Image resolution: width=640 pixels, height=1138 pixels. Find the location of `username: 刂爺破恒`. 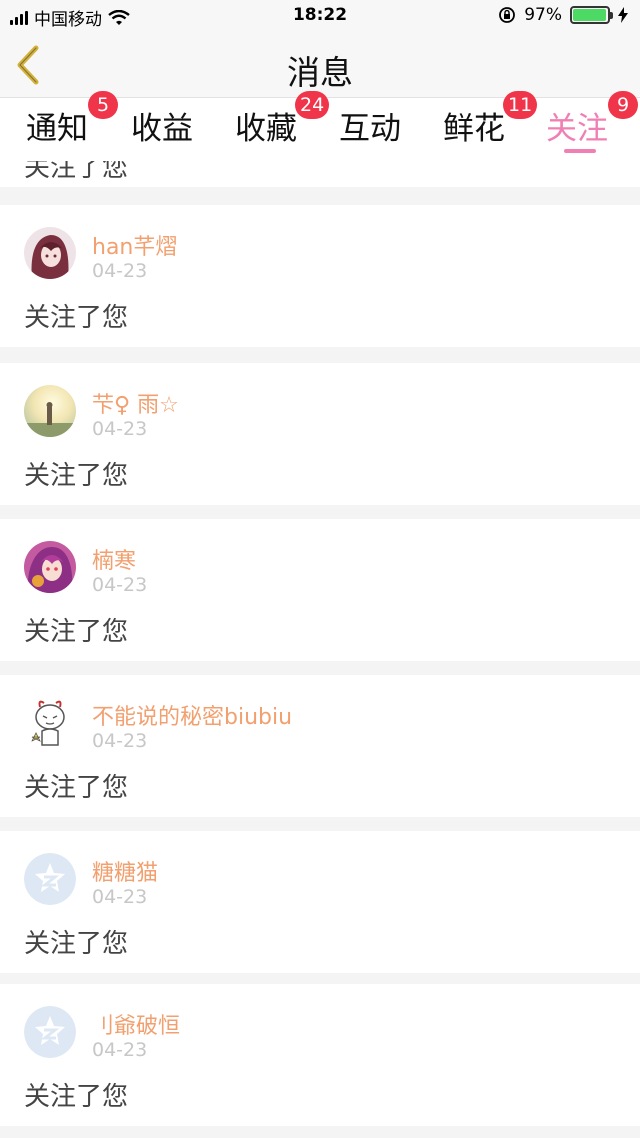

username: 刂爺破恒 is located at coordinates (136, 1024).